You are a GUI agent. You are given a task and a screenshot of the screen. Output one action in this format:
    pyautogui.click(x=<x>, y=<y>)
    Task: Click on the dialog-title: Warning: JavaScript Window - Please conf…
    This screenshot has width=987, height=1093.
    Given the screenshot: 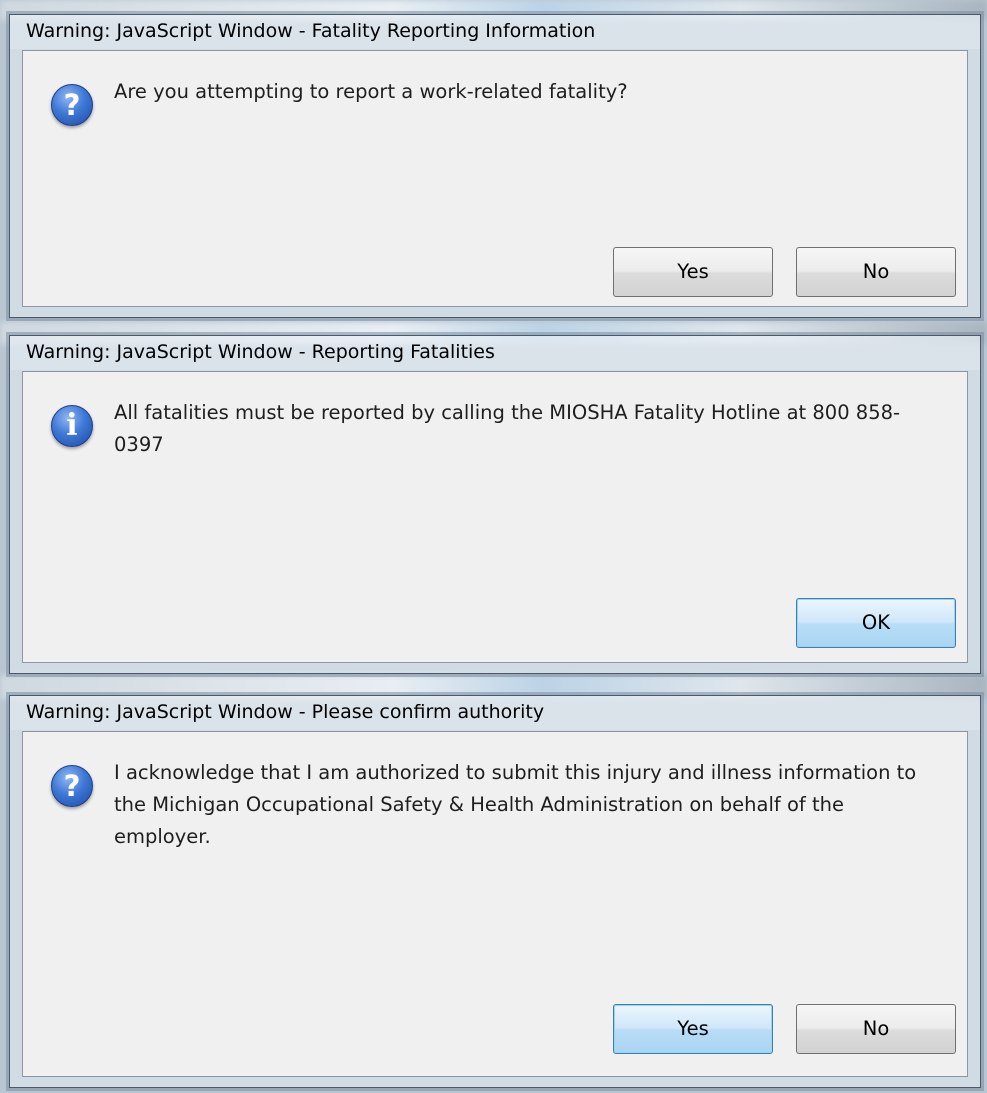 What is the action you would take?
    pyautogui.click(x=495, y=713)
    